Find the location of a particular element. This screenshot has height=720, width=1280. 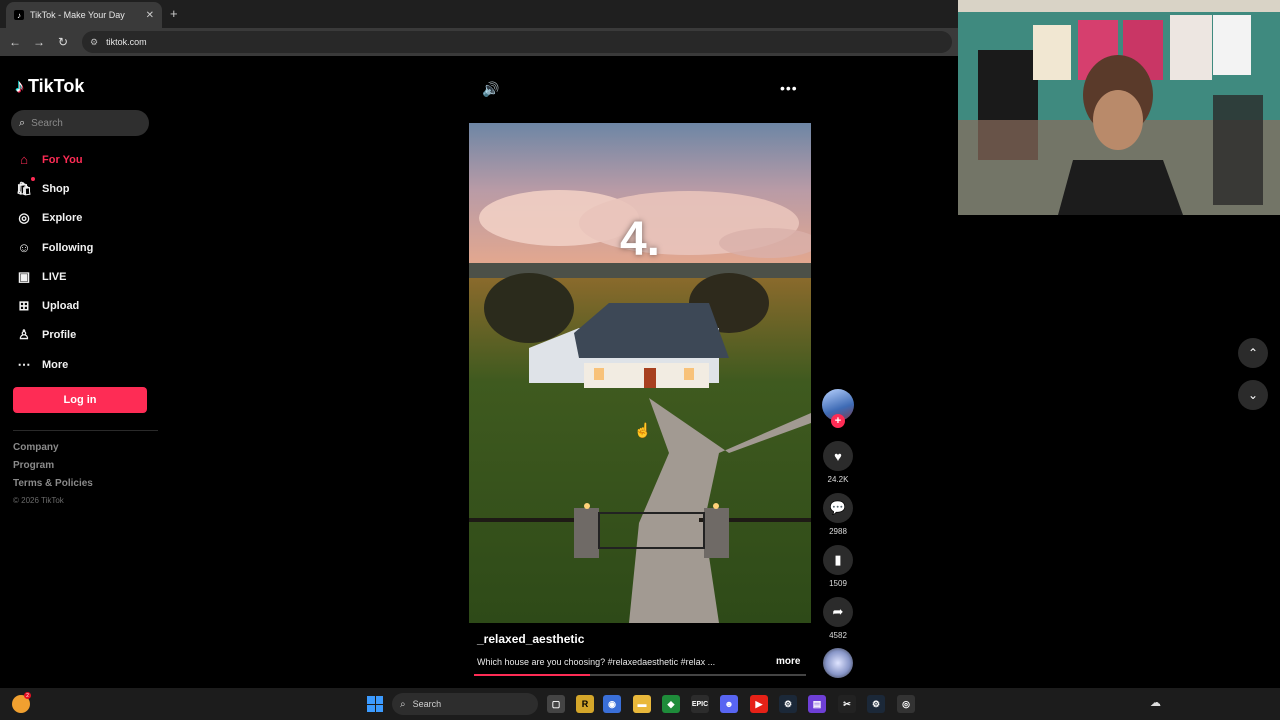

store-app-icon: R is located at coordinates (585, 704).